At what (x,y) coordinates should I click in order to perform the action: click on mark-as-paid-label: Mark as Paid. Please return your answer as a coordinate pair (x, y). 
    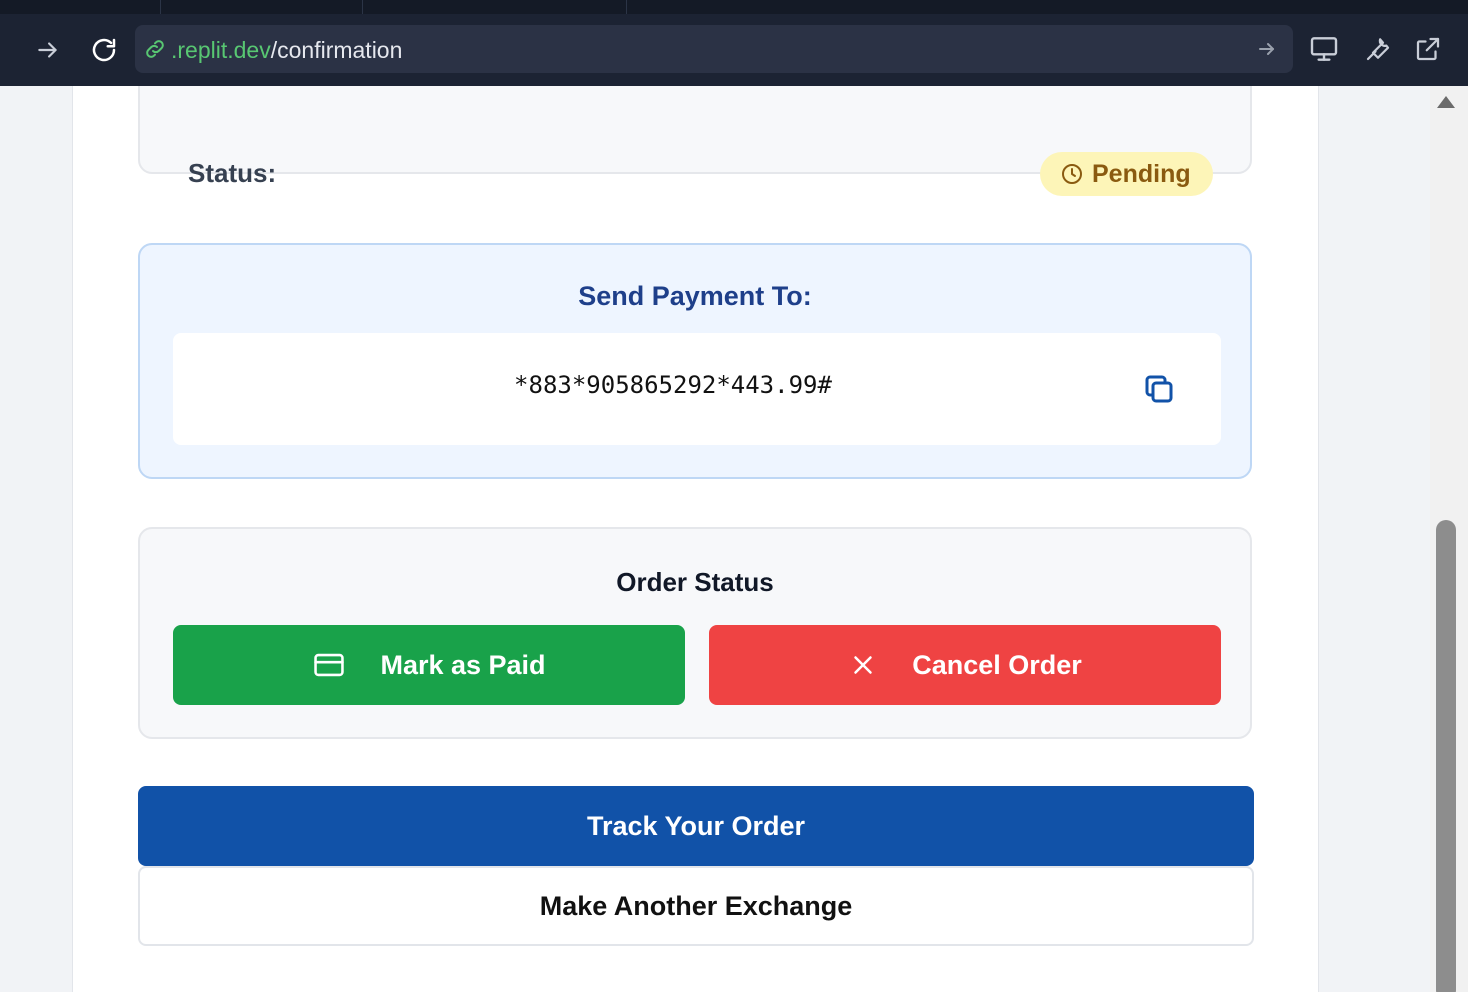
    Looking at the image, I should click on (463, 664).